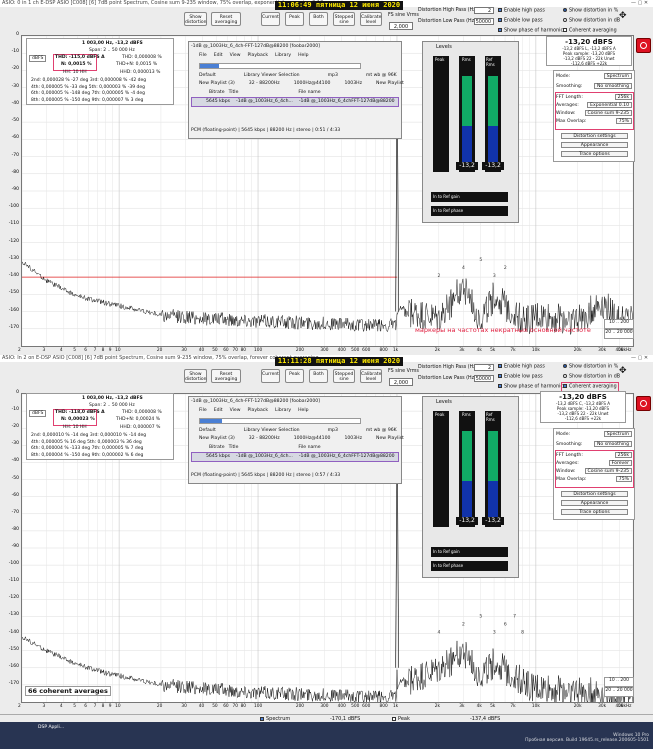  What do you see at coordinates (463, 625) in the screenshot?
I see `harmonic-marker: 2` at bounding box center [463, 625].